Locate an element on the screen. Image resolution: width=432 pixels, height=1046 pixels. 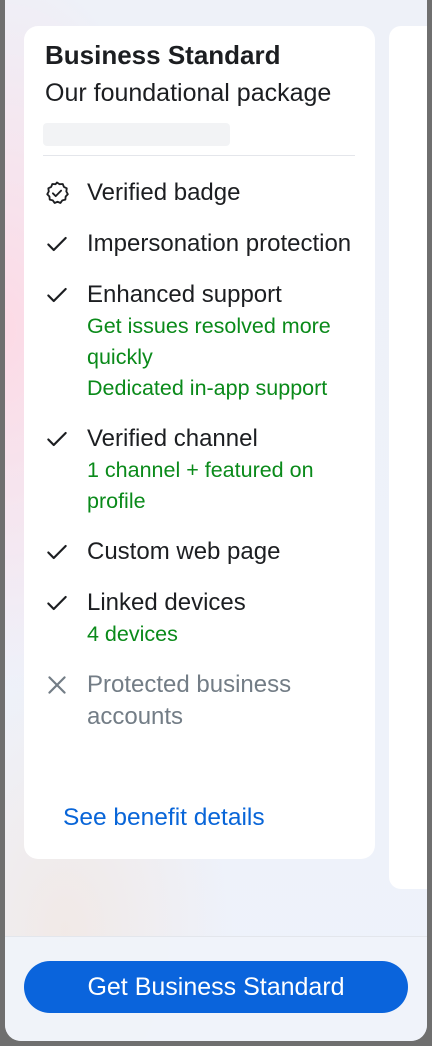
get-business-standard-button: Get Business Standard is located at coordinates (216, 987).